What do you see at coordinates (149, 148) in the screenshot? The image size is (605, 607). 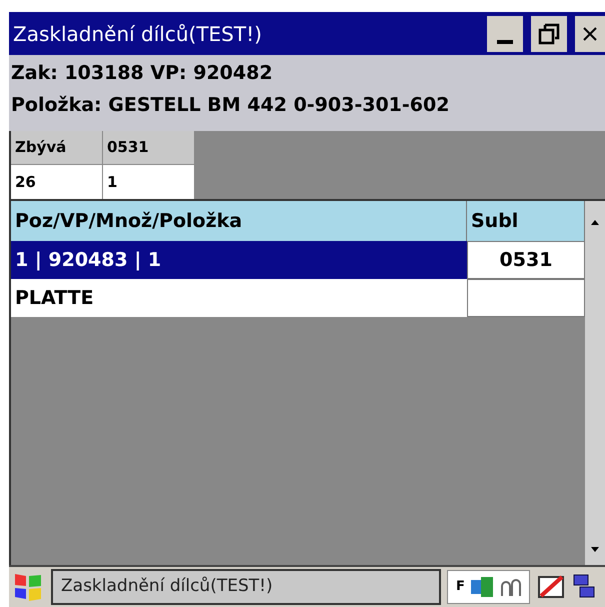 I see `summary-header: 0531` at bounding box center [149, 148].